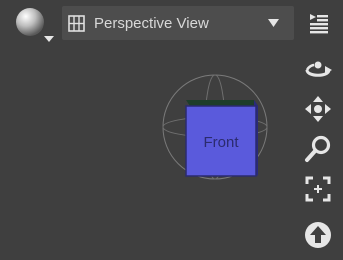 This screenshot has width=343, height=260. Describe the element at coordinates (35, 25) in the screenshot. I see `sphere-shading-icon` at that location.